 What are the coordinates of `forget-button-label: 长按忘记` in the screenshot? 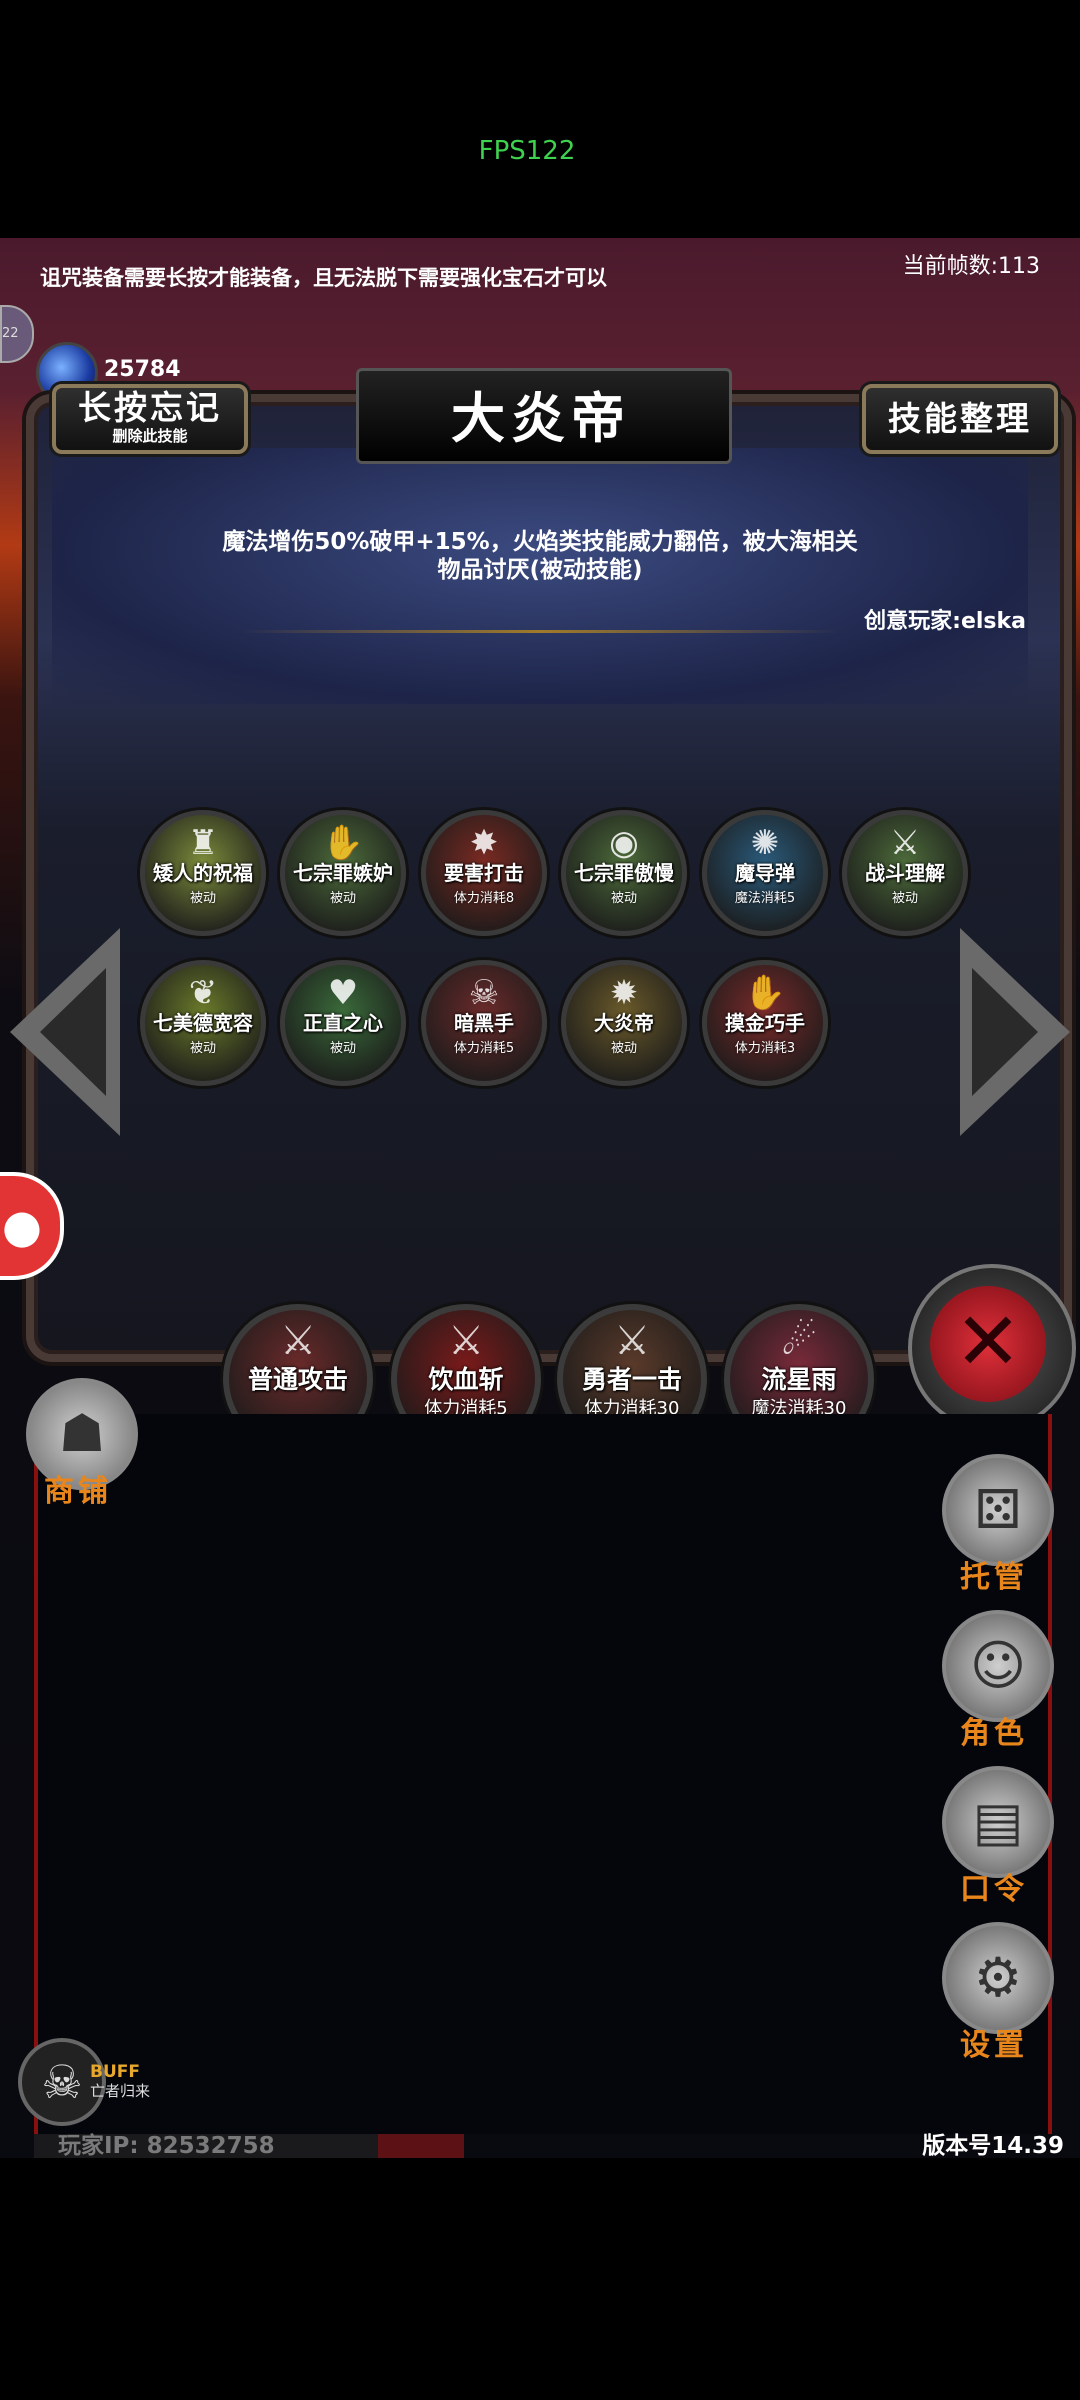 It's located at (150, 407).